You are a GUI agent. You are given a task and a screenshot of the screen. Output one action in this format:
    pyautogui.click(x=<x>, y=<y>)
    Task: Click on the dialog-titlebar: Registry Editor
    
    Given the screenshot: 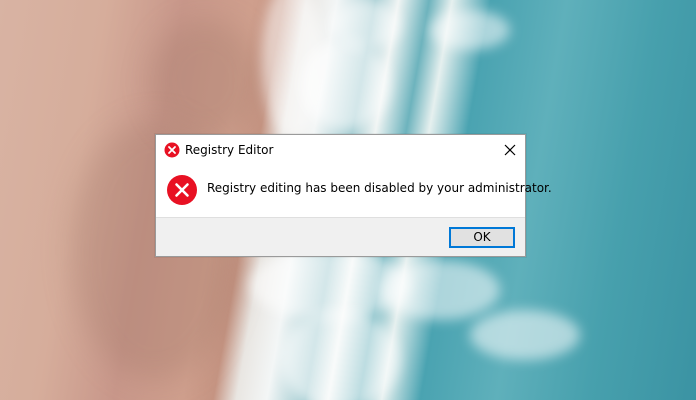 What is the action you would take?
    pyautogui.click(x=340, y=150)
    